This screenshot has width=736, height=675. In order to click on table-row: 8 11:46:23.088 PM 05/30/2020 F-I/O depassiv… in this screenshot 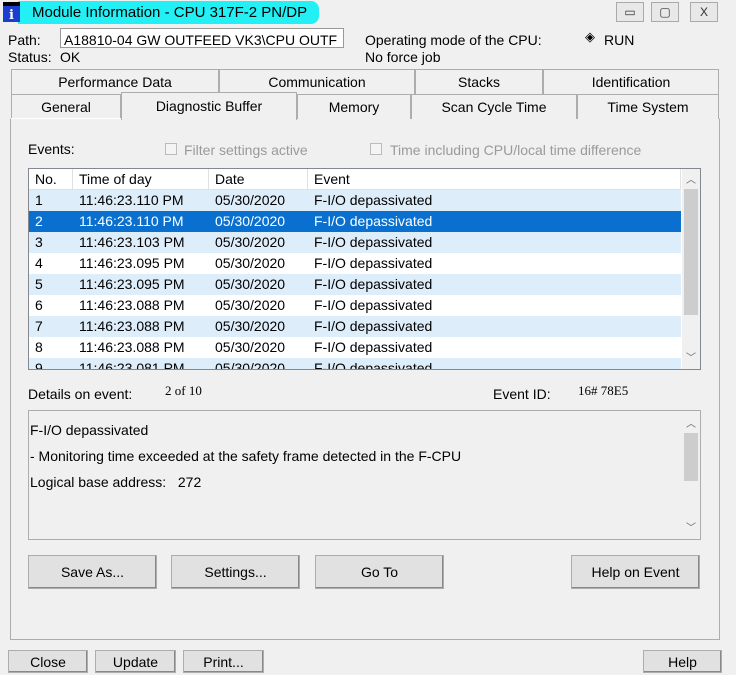, I will do `click(355, 347)`.